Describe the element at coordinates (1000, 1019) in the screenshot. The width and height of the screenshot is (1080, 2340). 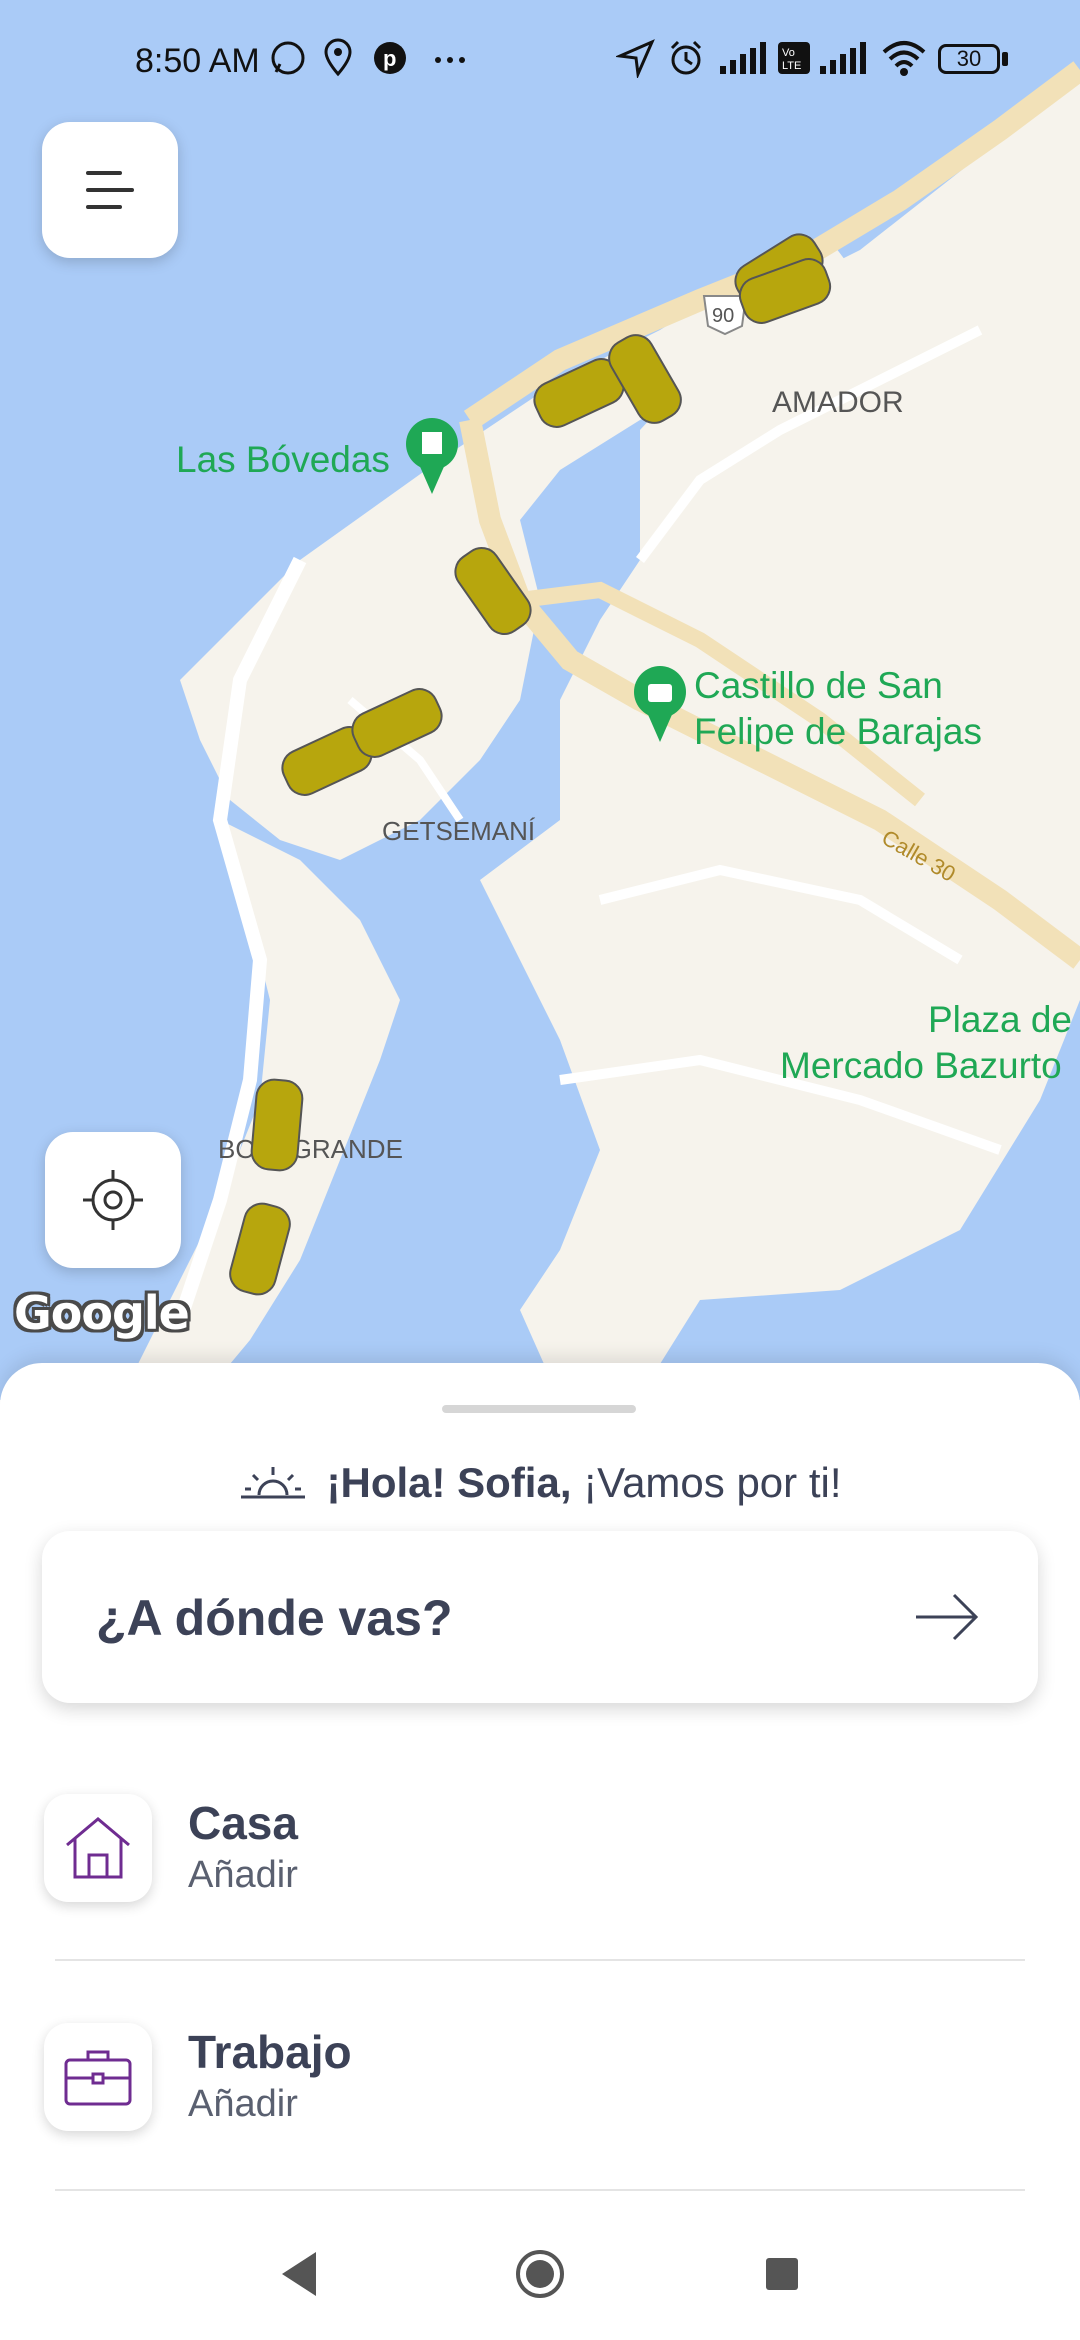
I see `map-label-plaza-1: Plaza de` at that location.